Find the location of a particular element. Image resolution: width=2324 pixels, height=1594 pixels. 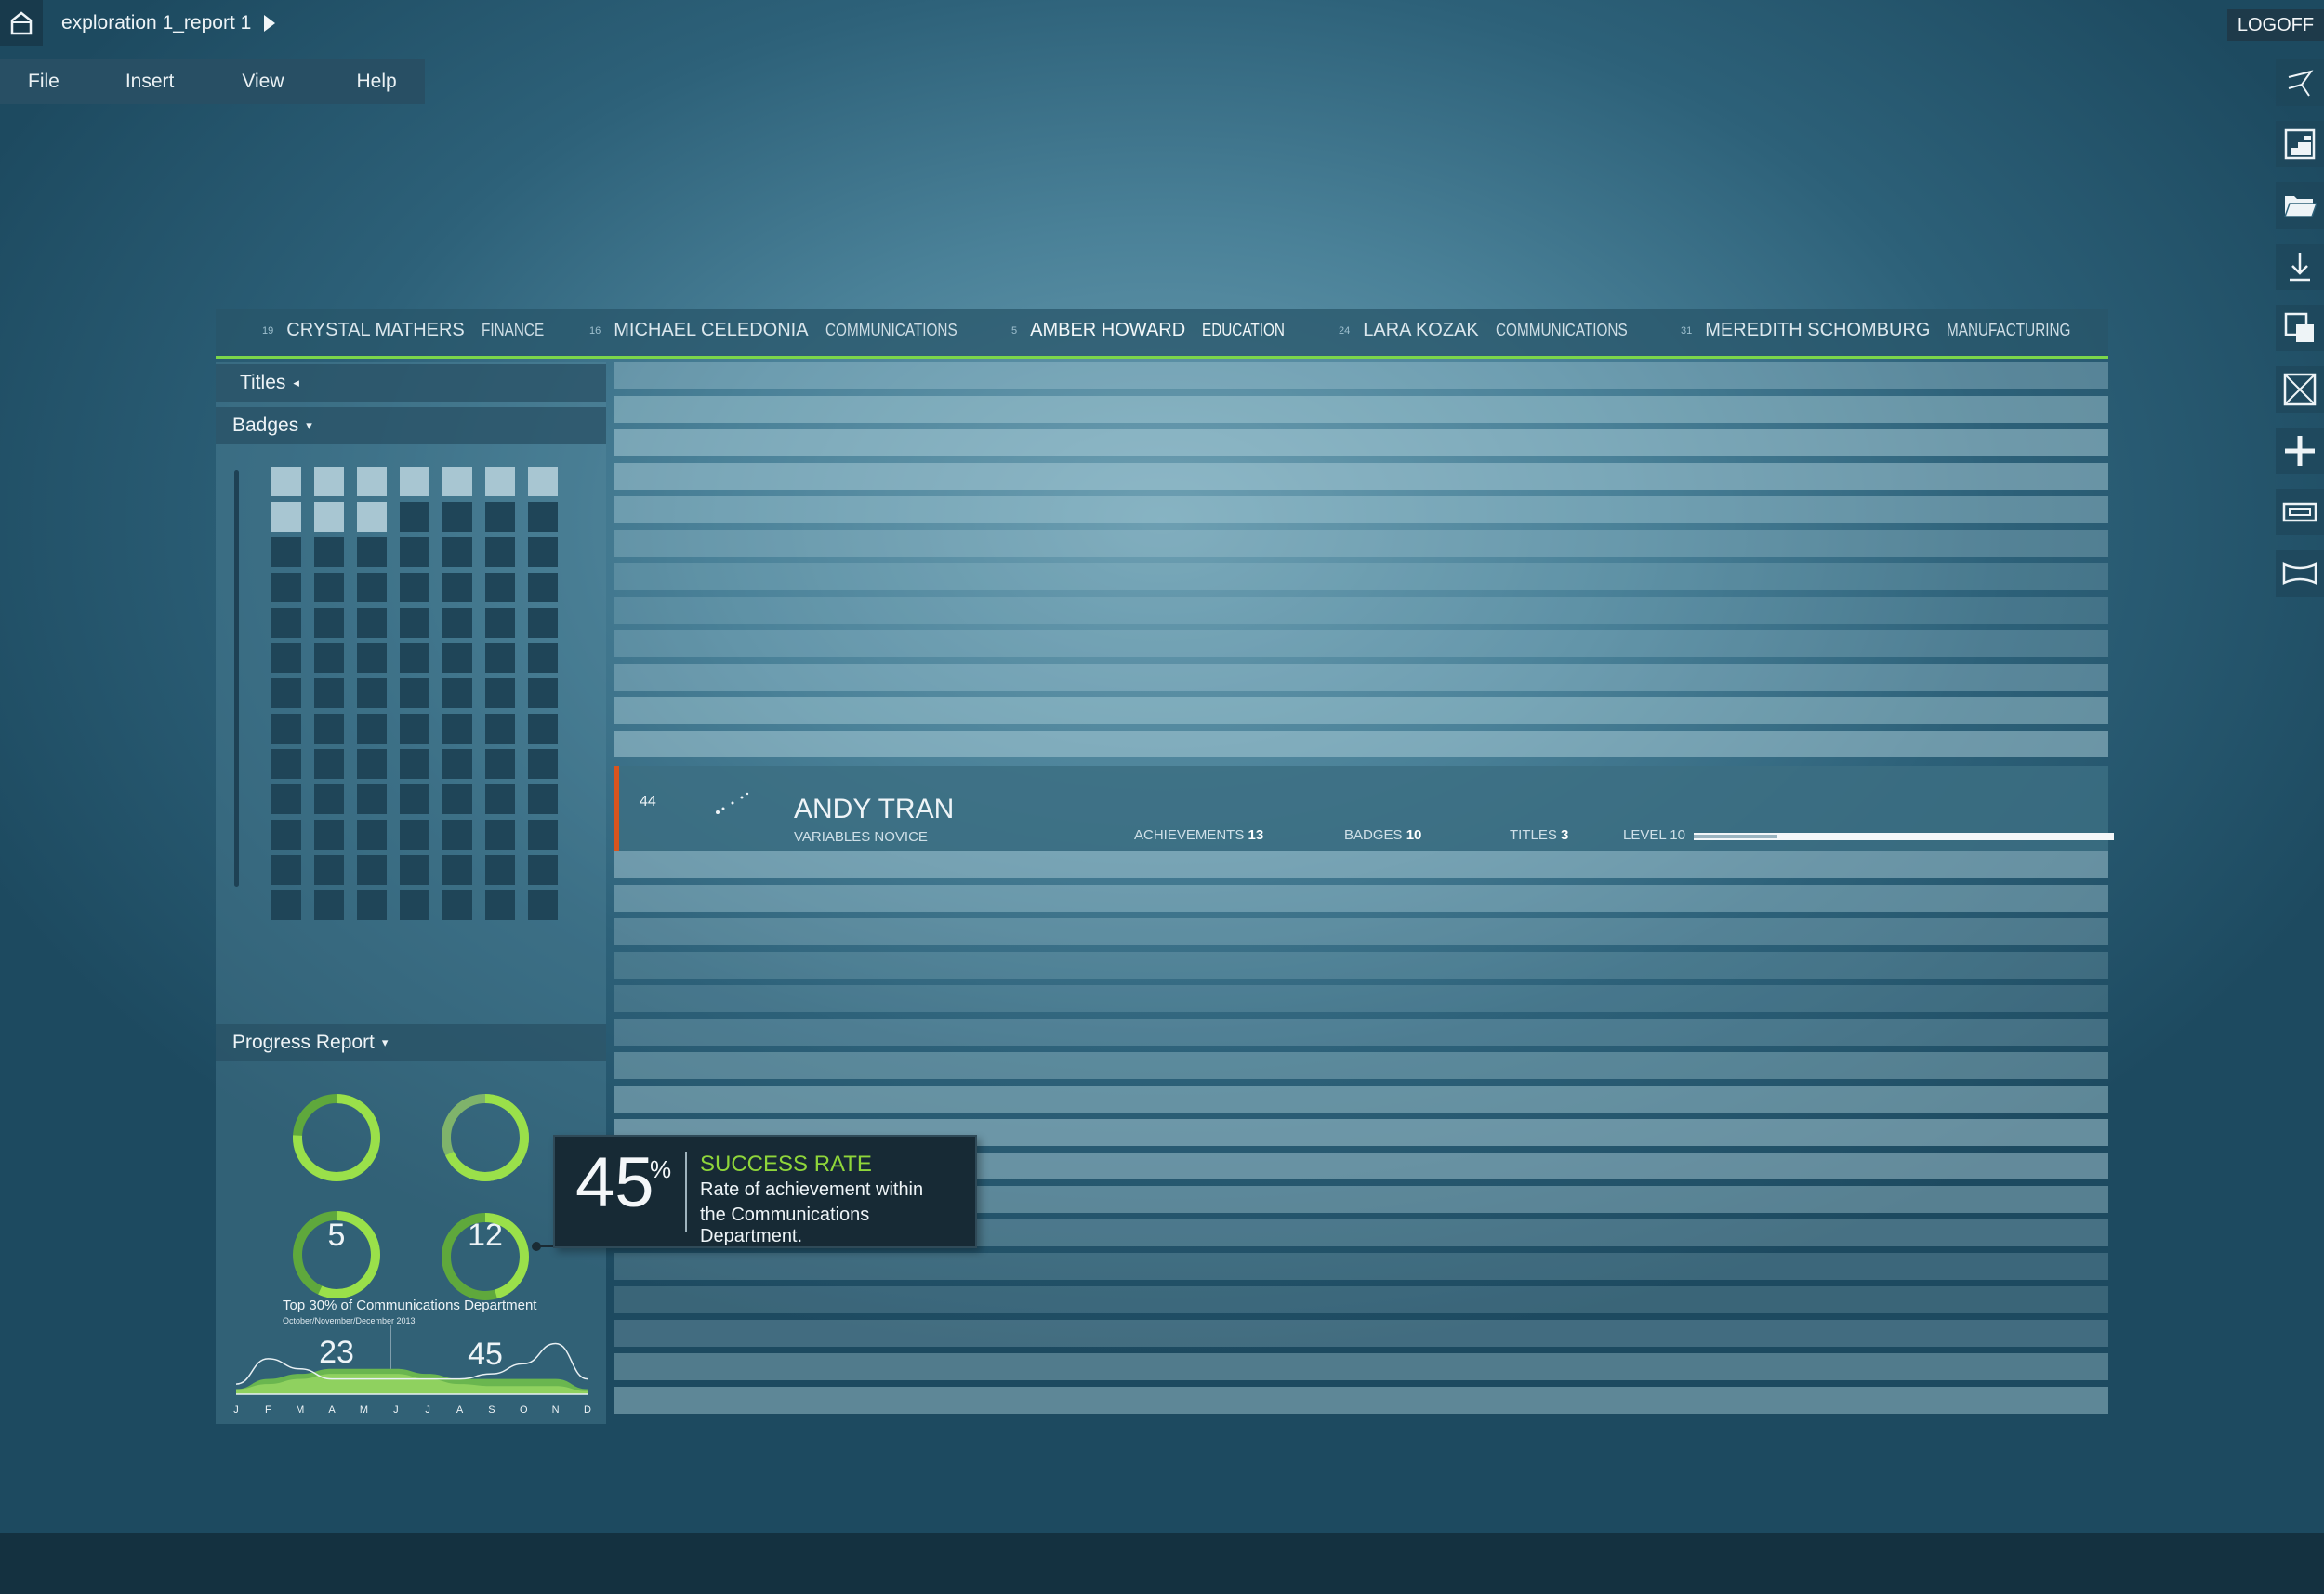

menu-file: File is located at coordinates (43, 82).